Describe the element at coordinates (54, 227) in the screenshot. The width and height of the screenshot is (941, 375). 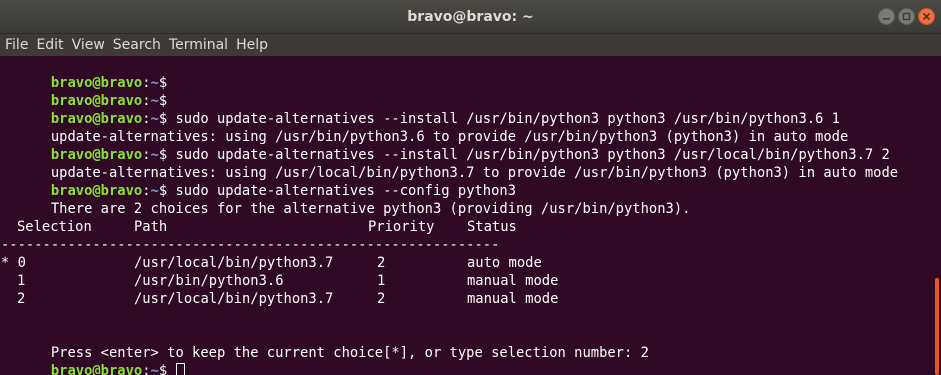
I see `table-header-selection: Selection` at that location.